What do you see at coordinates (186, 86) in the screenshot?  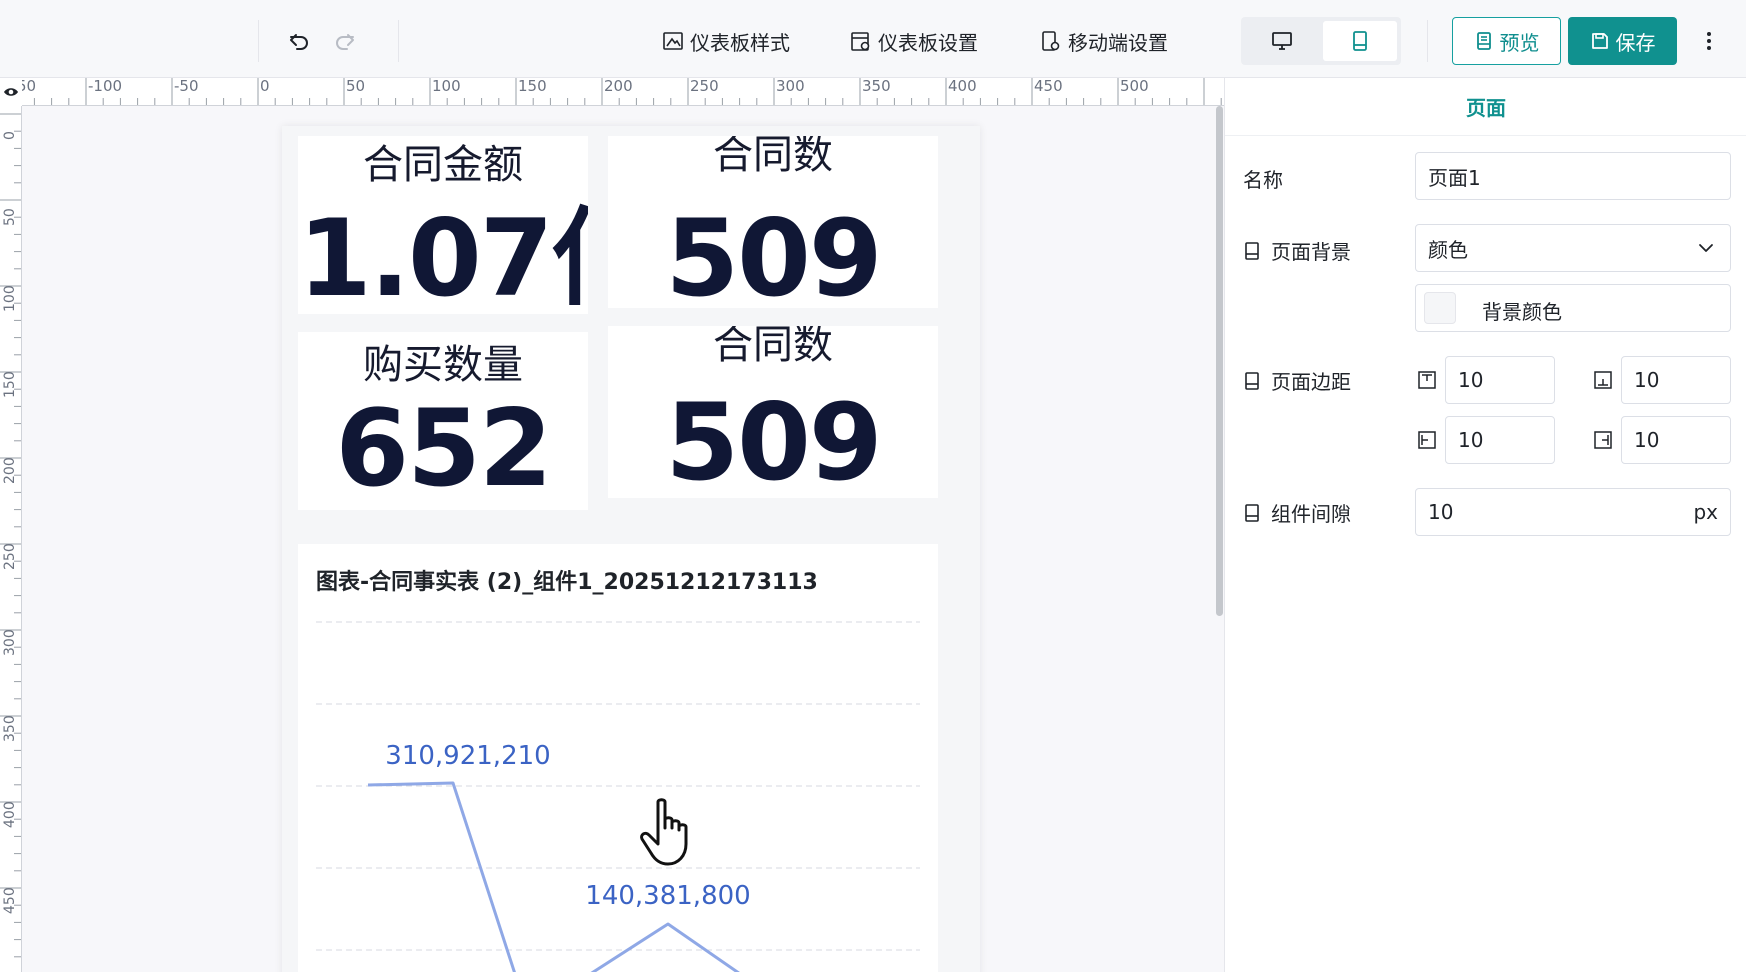 I see `ruler-tick-label: -50` at bounding box center [186, 86].